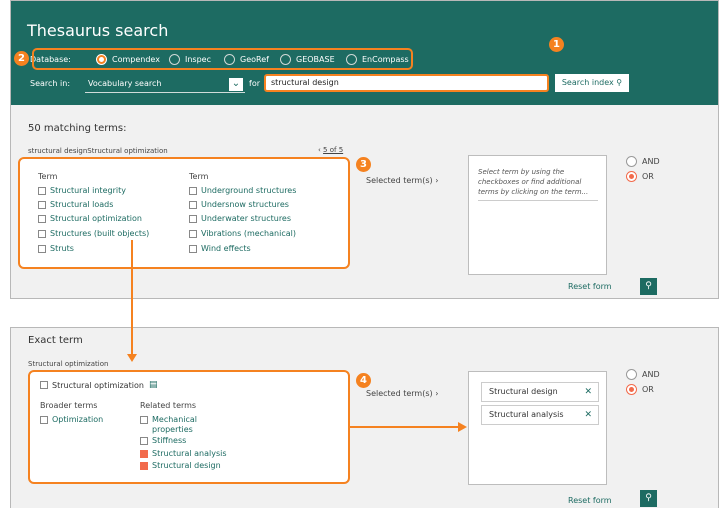 This screenshot has height=508, width=720. I want to click on broader-term-item: Optimization, so click(71, 419).